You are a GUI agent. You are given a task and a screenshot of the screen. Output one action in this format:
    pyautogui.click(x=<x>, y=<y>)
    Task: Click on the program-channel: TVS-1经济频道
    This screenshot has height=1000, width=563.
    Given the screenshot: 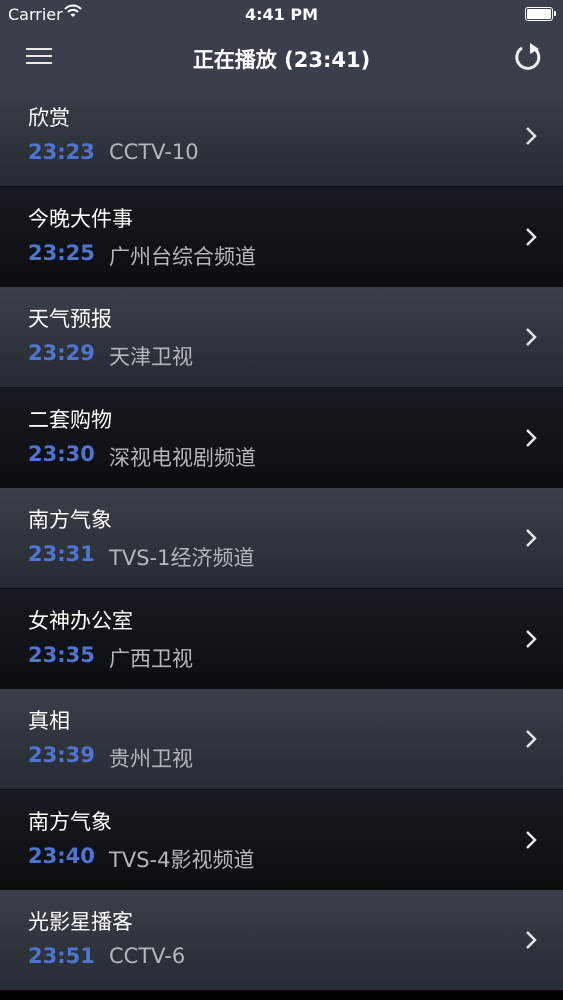 What is the action you would take?
    pyautogui.click(x=182, y=558)
    